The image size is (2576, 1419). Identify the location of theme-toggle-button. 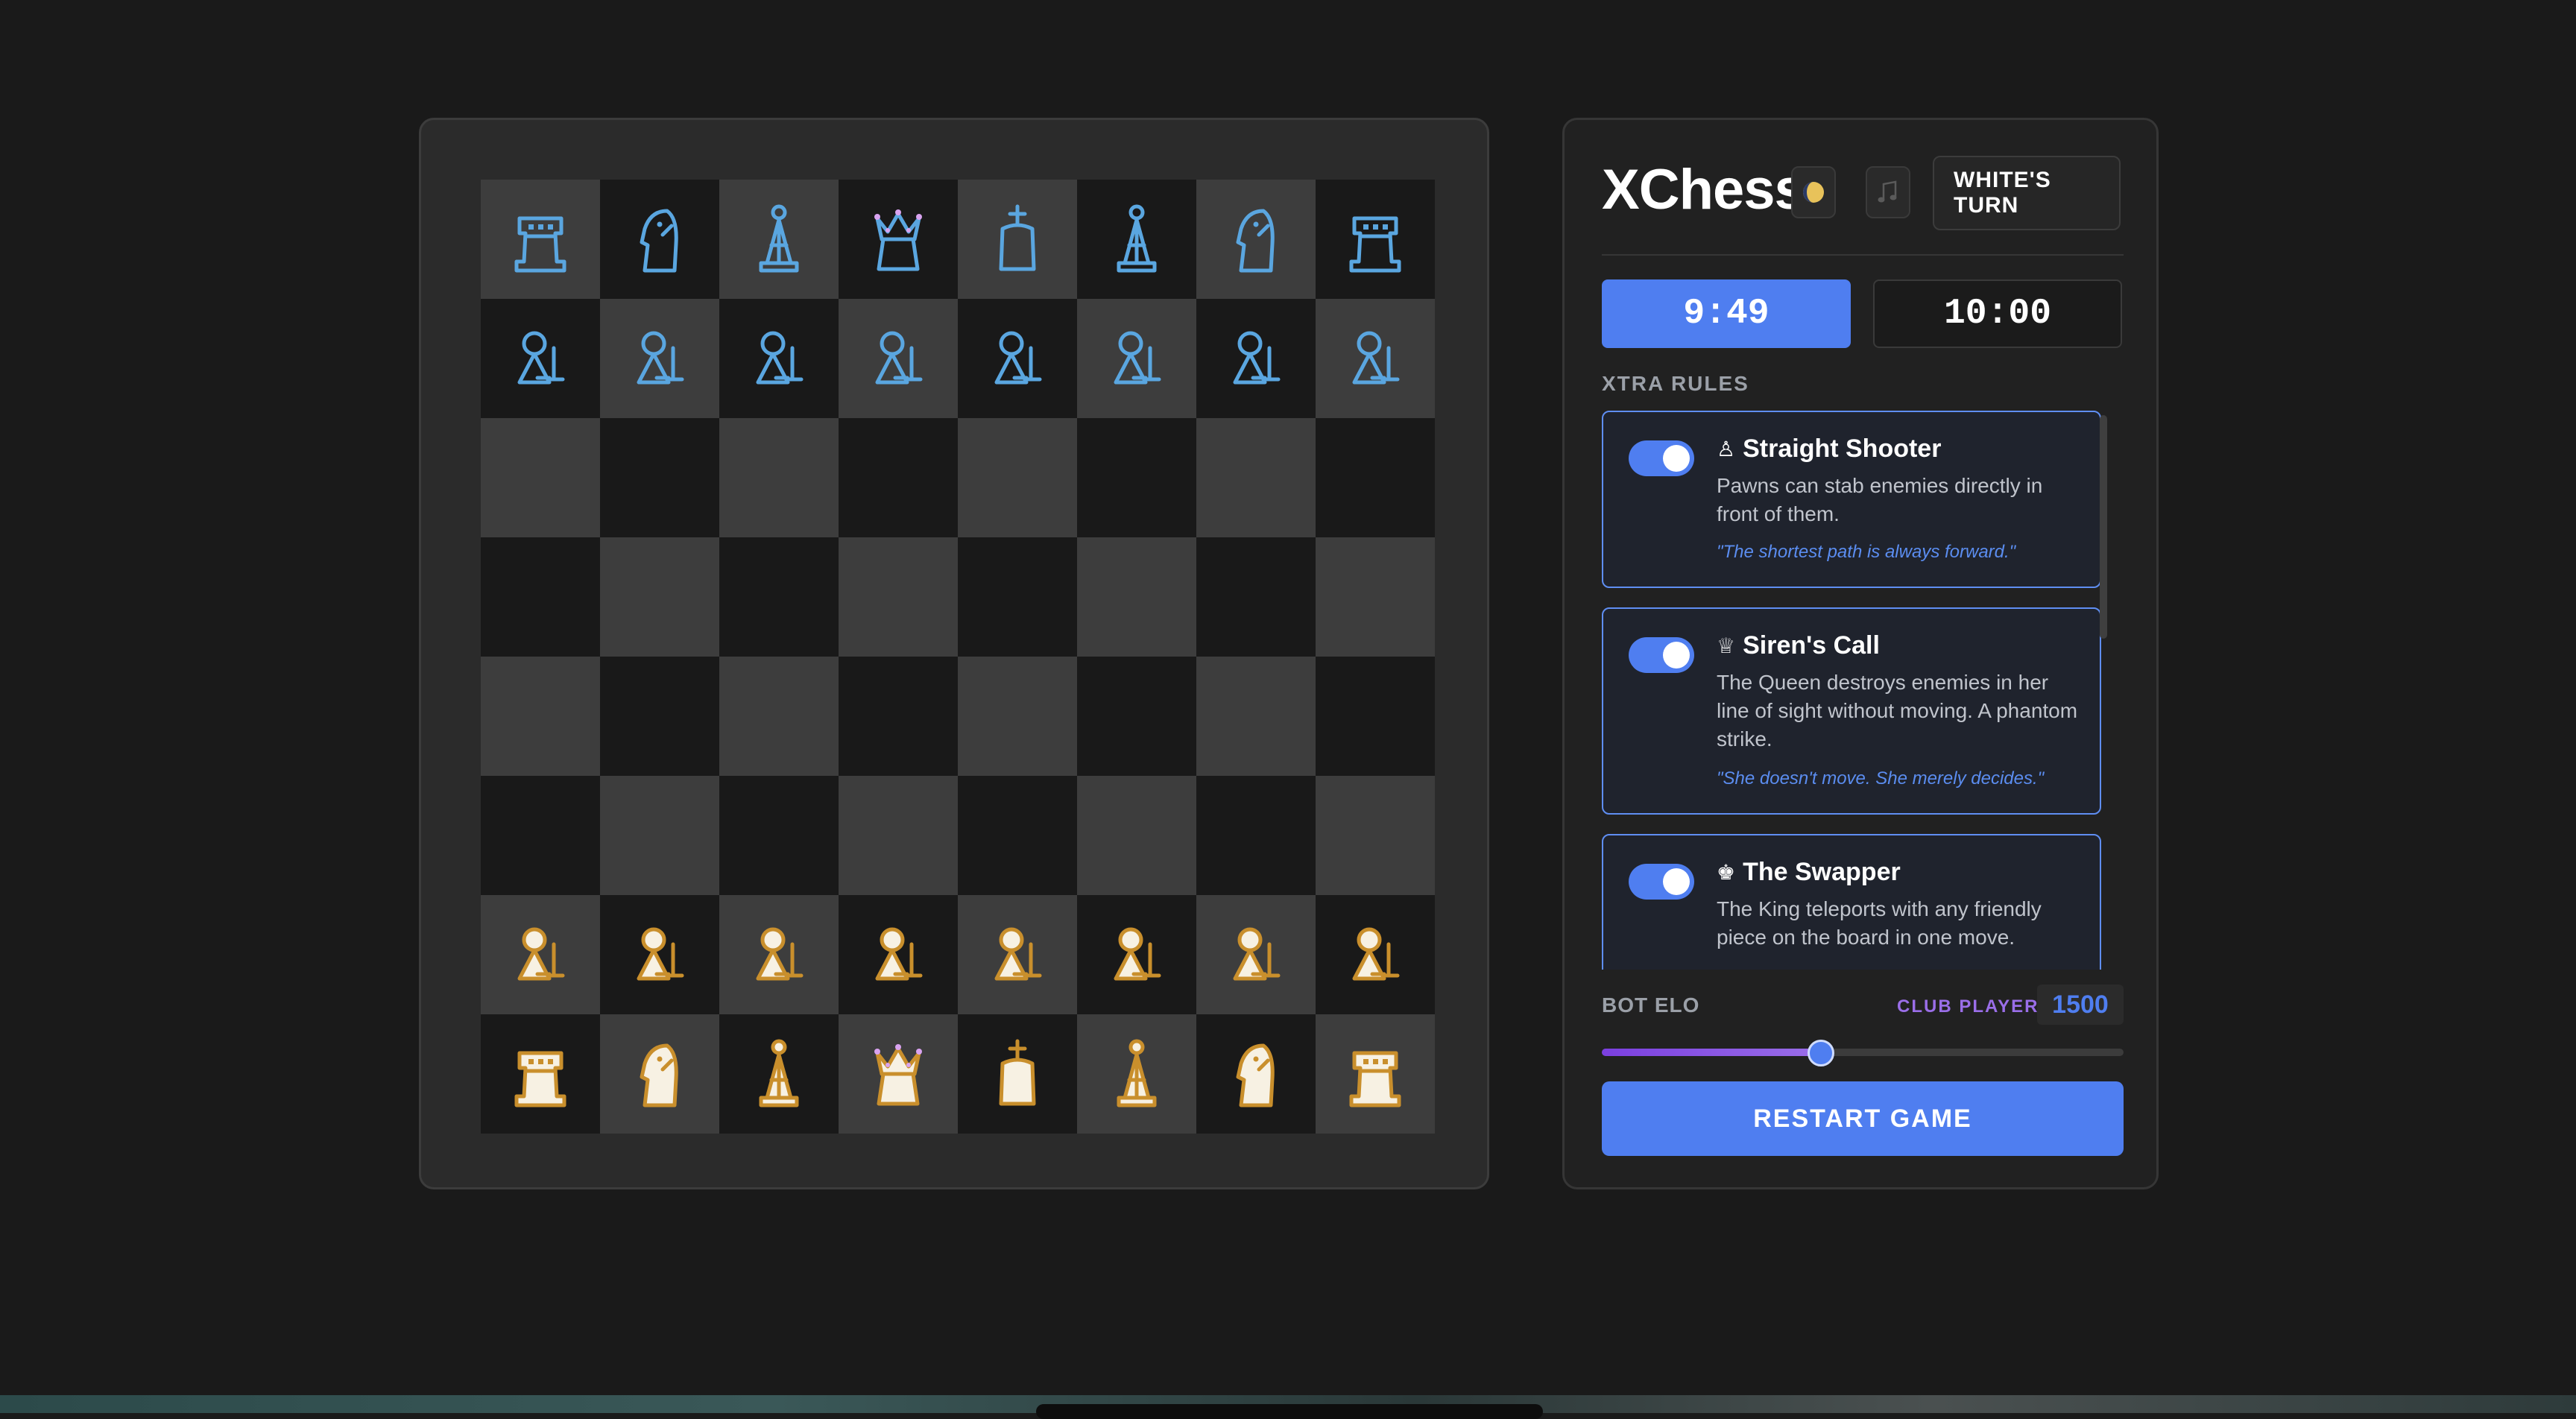
(1813, 192).